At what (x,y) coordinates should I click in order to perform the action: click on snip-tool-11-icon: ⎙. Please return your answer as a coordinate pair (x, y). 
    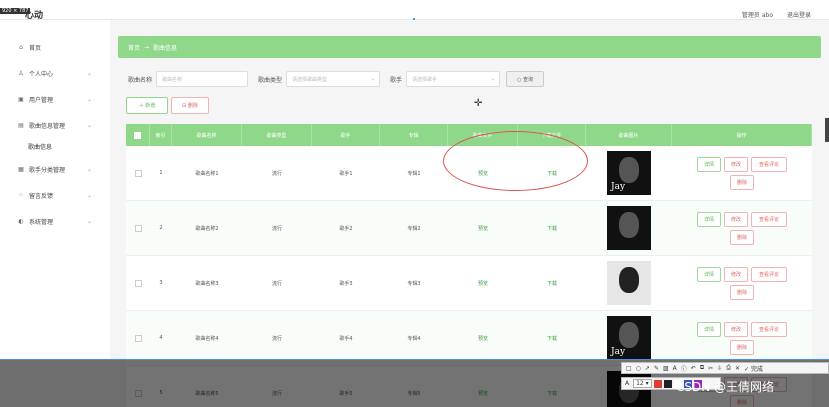
    Looking at the image, I should click on (728, 368).